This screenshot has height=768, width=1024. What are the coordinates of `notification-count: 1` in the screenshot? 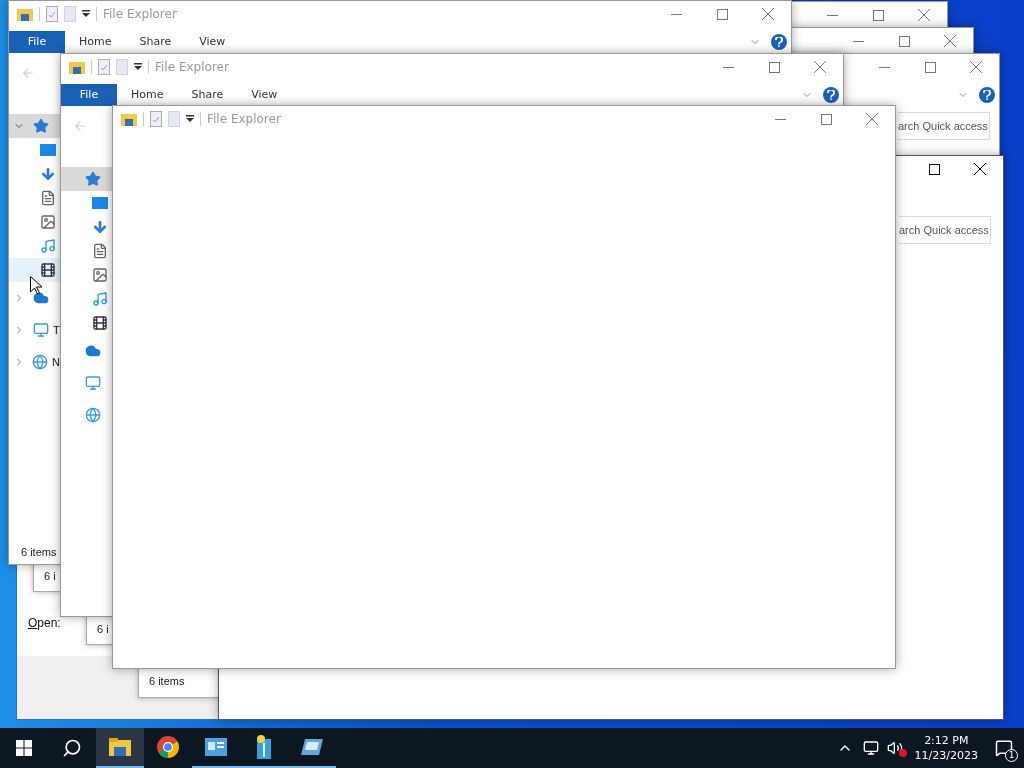 It's located at (1011, 755).